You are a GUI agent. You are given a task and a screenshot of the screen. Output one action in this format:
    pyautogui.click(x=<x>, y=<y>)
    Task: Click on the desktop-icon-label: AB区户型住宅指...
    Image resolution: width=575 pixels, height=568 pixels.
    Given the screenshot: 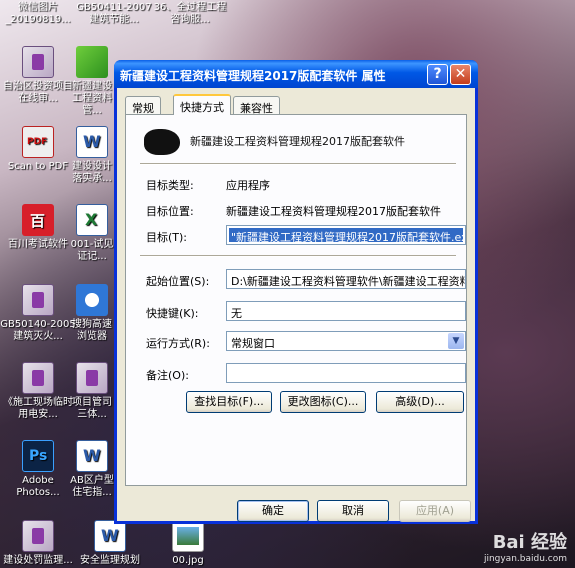 What is the action you would take?
    pyautogui.click(x=92, y=486)
    